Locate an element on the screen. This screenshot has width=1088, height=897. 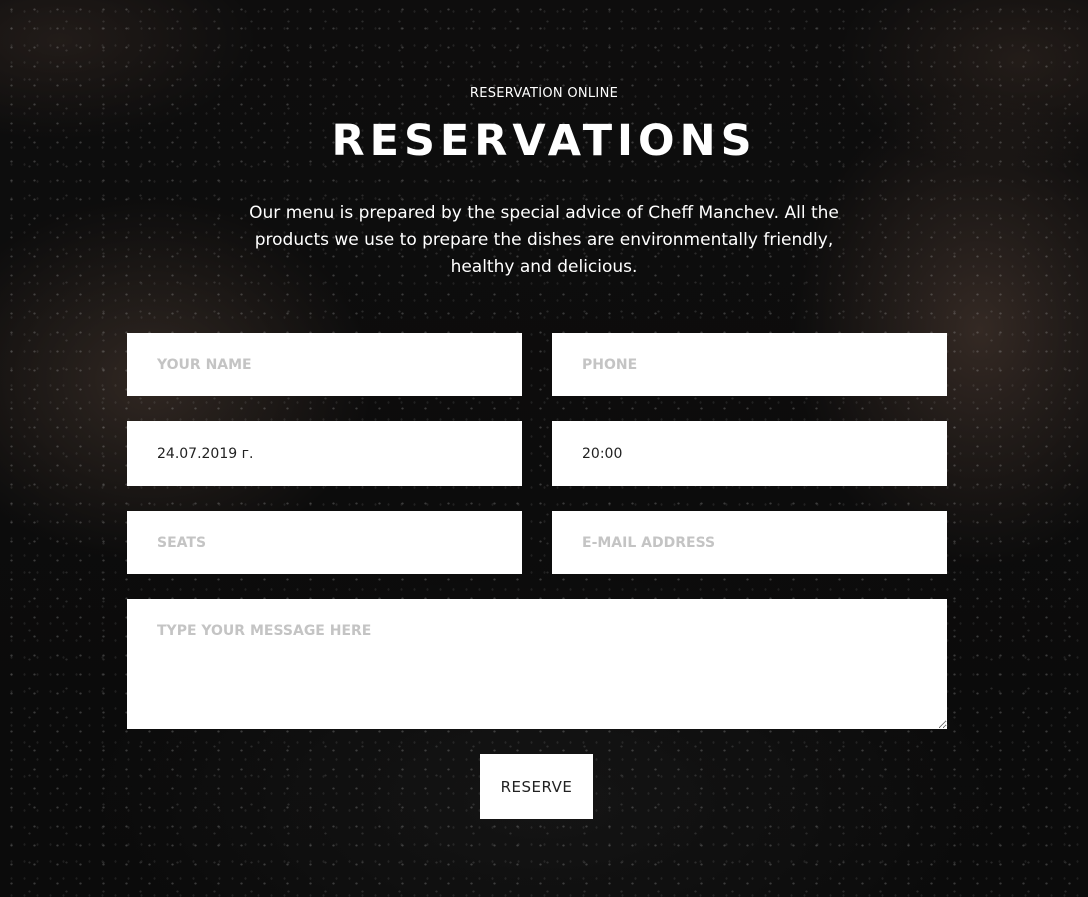
message-textarea is located at coordinates (537, 664).